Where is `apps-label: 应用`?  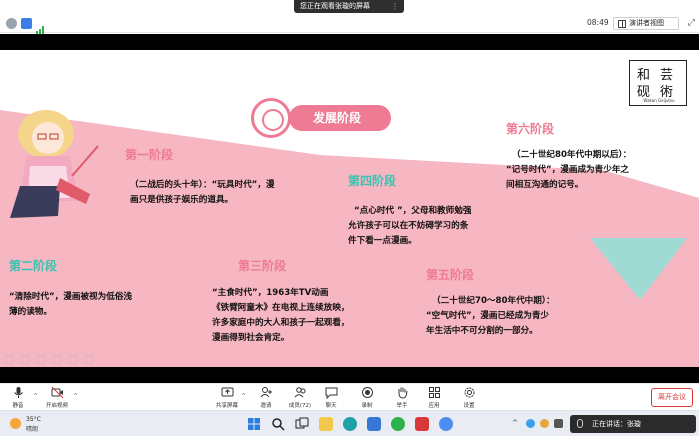 apps-label: 应用 is located at coordinates (434, 406).